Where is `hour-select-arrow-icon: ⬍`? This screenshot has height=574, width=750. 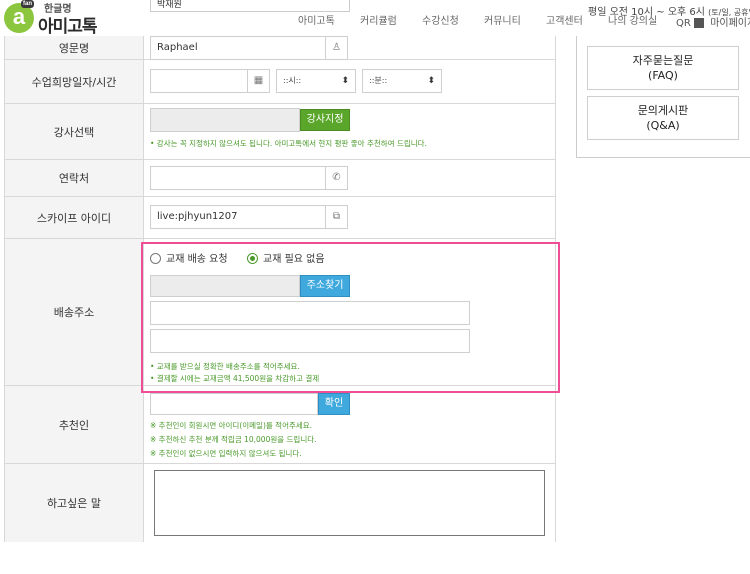
hour-select-arrow-icon: ⬍ is located at coordinates (345, 81).